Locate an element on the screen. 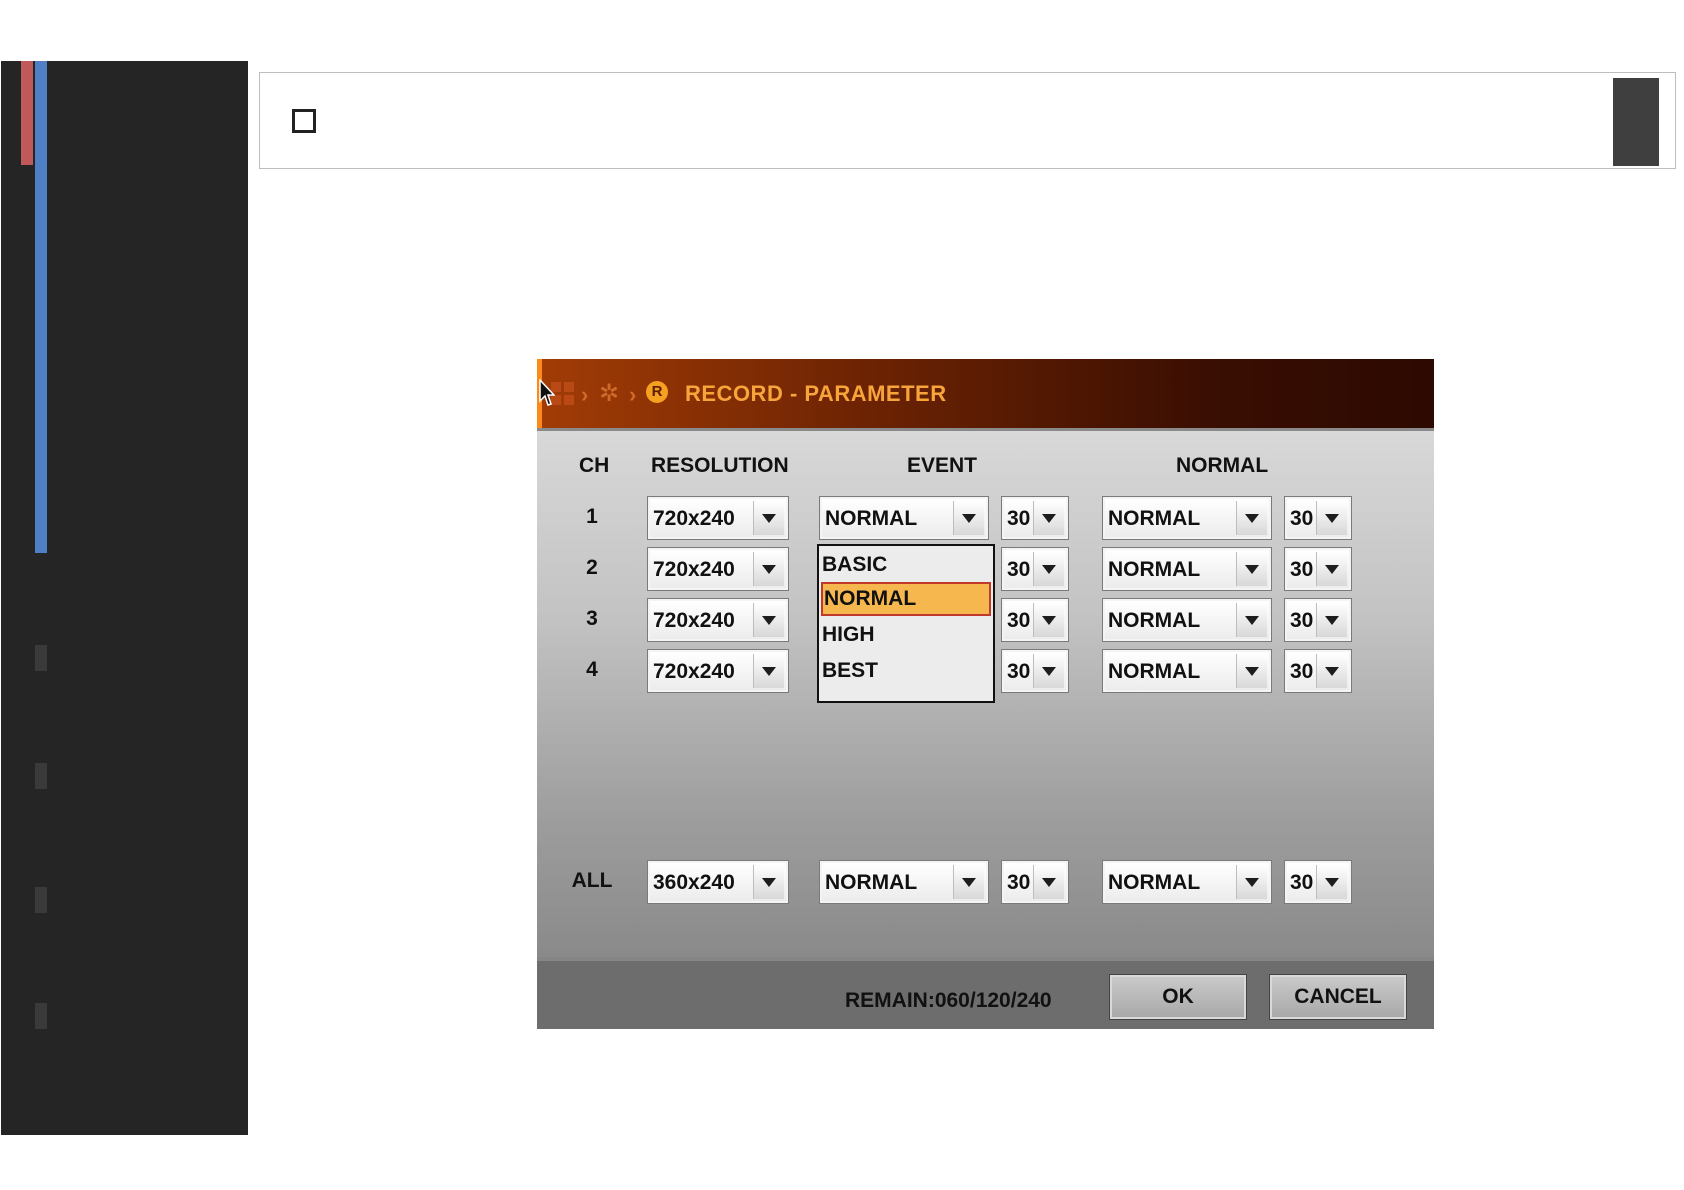 The image size is (1684, 1190). column-header-ch: CH is located at coordinates (594, 465).